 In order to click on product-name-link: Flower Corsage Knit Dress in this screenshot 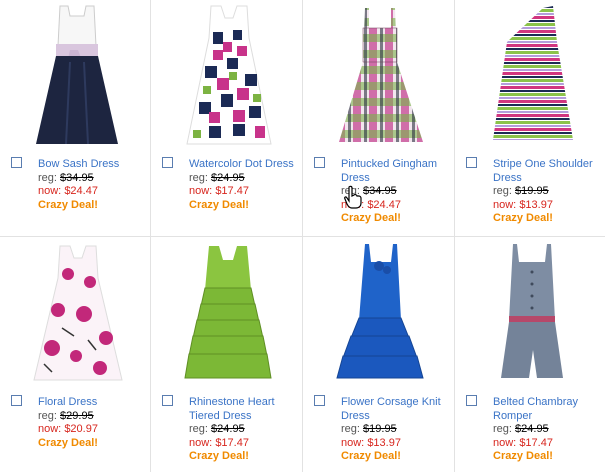, I will do `click(395, 409)`.